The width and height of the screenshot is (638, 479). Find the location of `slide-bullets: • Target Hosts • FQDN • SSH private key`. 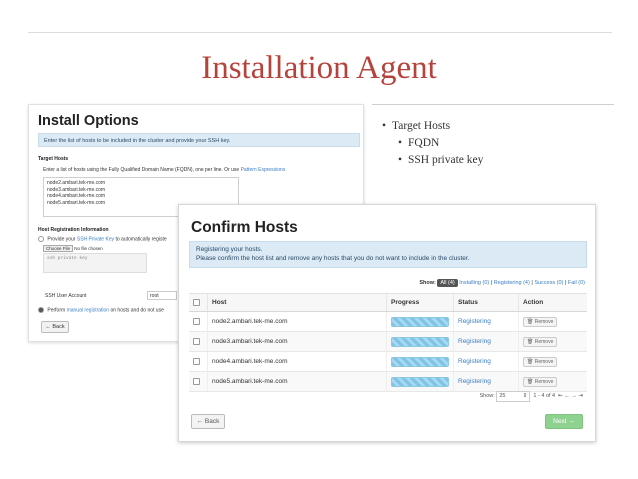

slide-bullets: • Target Hosts • FQDN • SSH private key is located at coordinates (432, 143).